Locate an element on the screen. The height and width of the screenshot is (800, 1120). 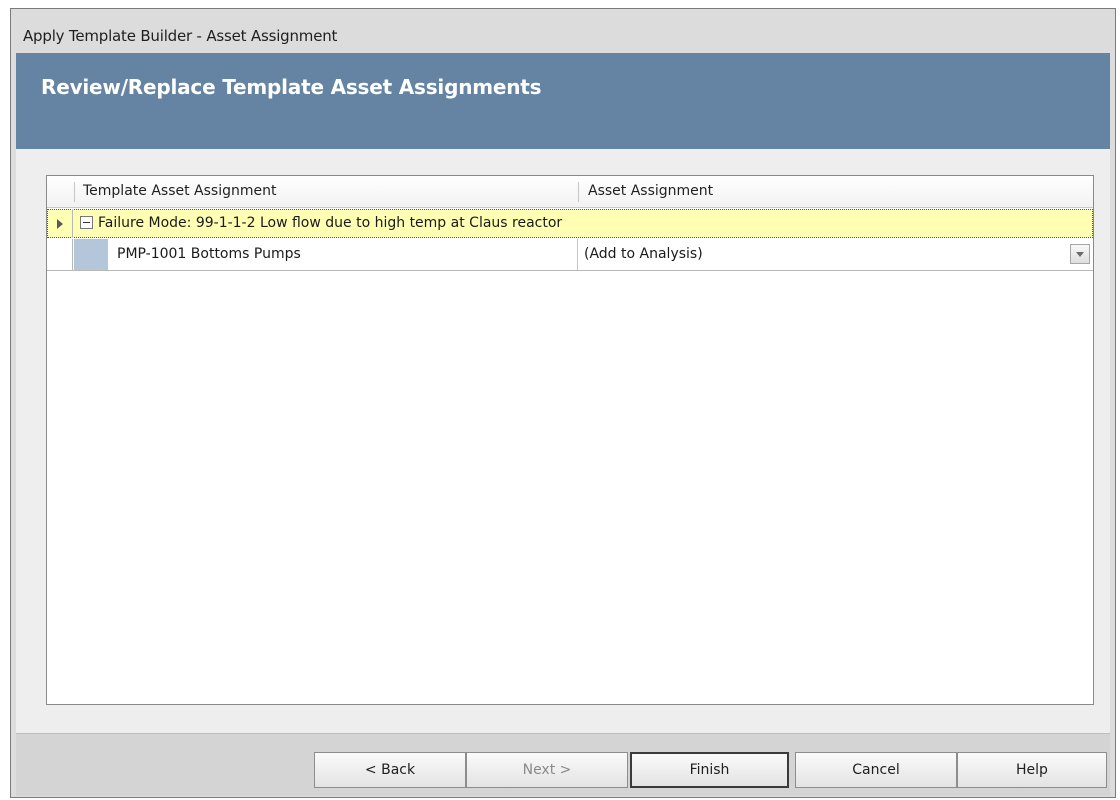
current-row-arrow-icon is located at coordinates (60, 224).